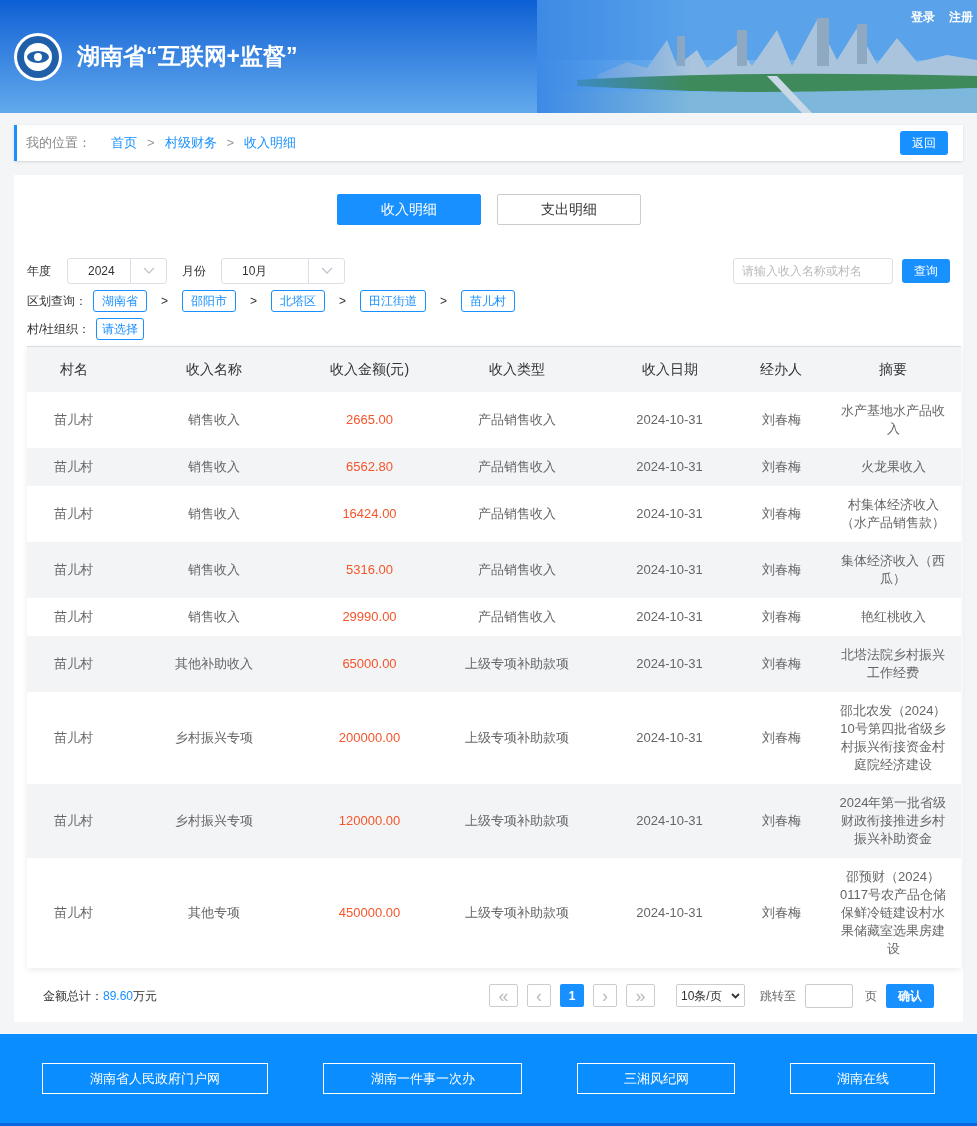 Image resolution: width=977 pixels, height=1126 pixels. I want to click on table-cell: 65000.00, so click(369, 663).